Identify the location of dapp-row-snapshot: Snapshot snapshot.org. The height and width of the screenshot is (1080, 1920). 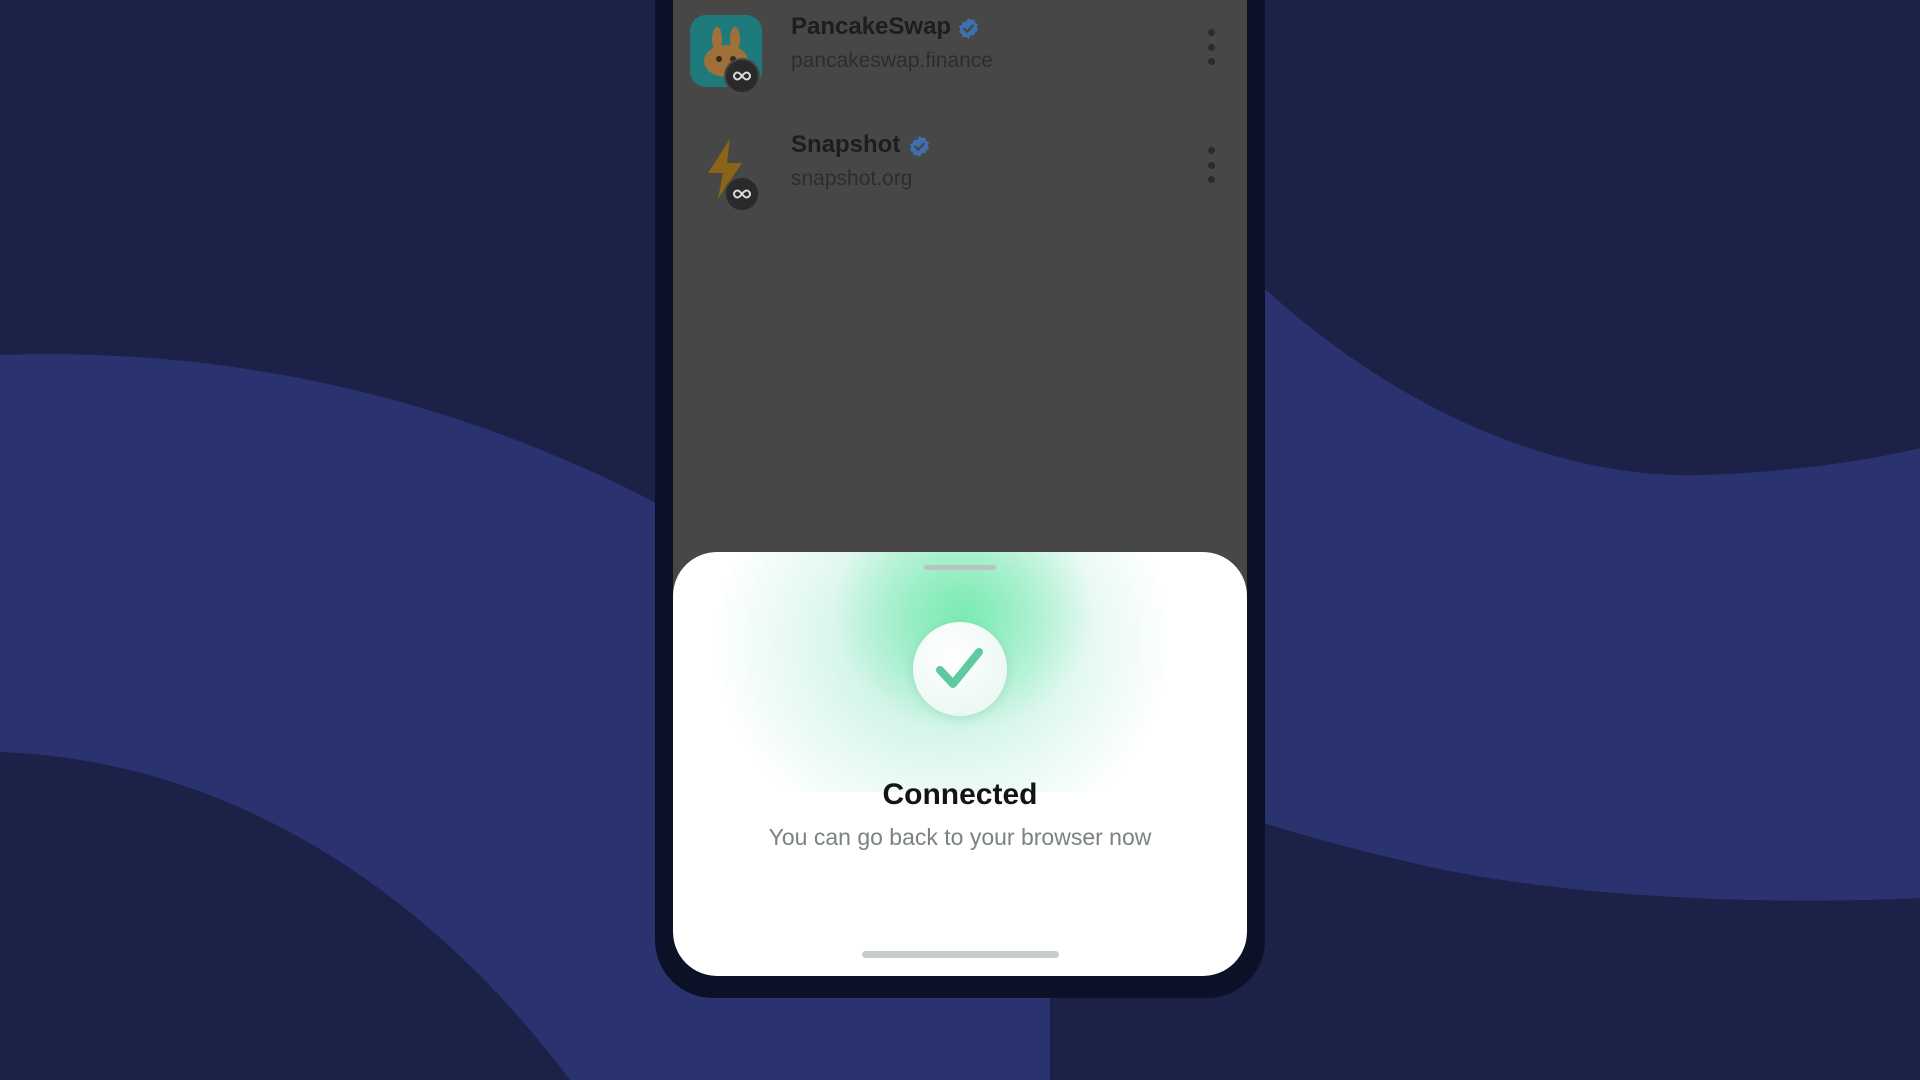
(960, 181).